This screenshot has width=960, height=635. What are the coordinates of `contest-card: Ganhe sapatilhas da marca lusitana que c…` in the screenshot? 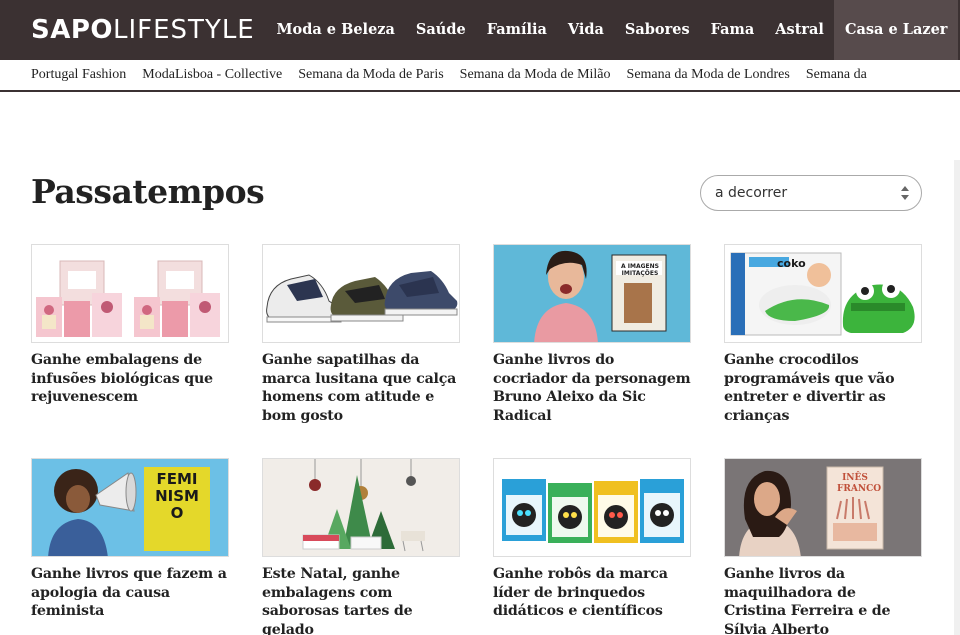 It's located at (361, 334).